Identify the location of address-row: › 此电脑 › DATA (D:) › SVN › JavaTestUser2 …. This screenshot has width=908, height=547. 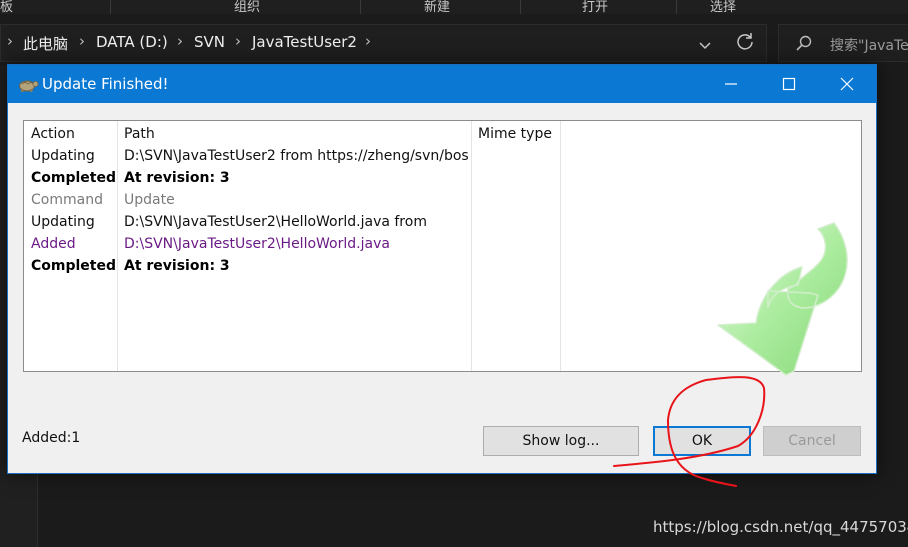
(454, 43).